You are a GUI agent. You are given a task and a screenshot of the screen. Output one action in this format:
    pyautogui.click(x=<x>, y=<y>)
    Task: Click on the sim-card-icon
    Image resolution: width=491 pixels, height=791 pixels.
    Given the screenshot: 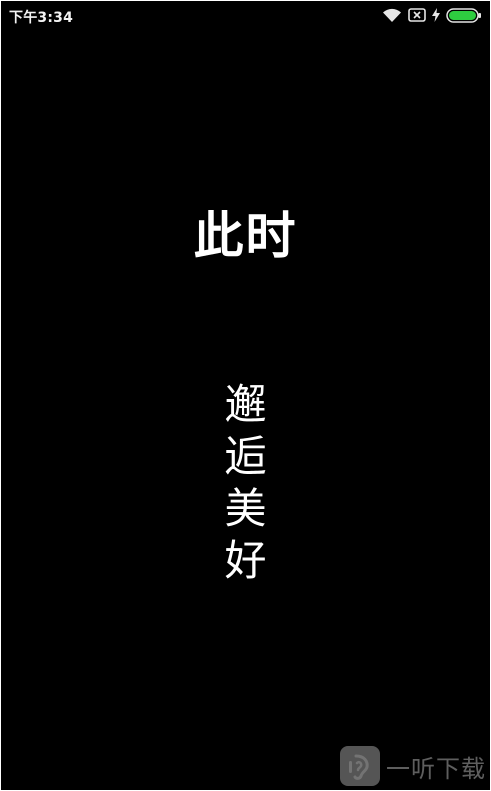 What is the action you would take?
    pyautogui.click(x=417, y=15)
    